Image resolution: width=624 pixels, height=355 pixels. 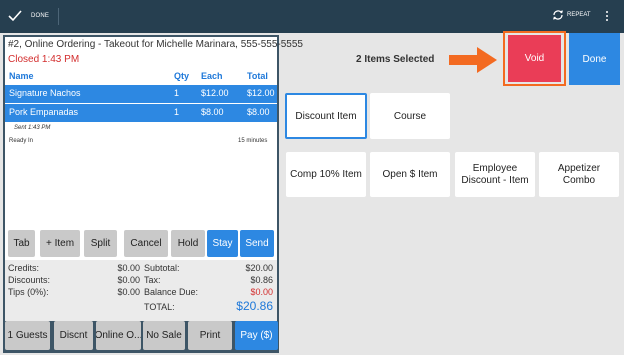 I want to click on discounts-label: Discounts:, so click(x=29, y=280).